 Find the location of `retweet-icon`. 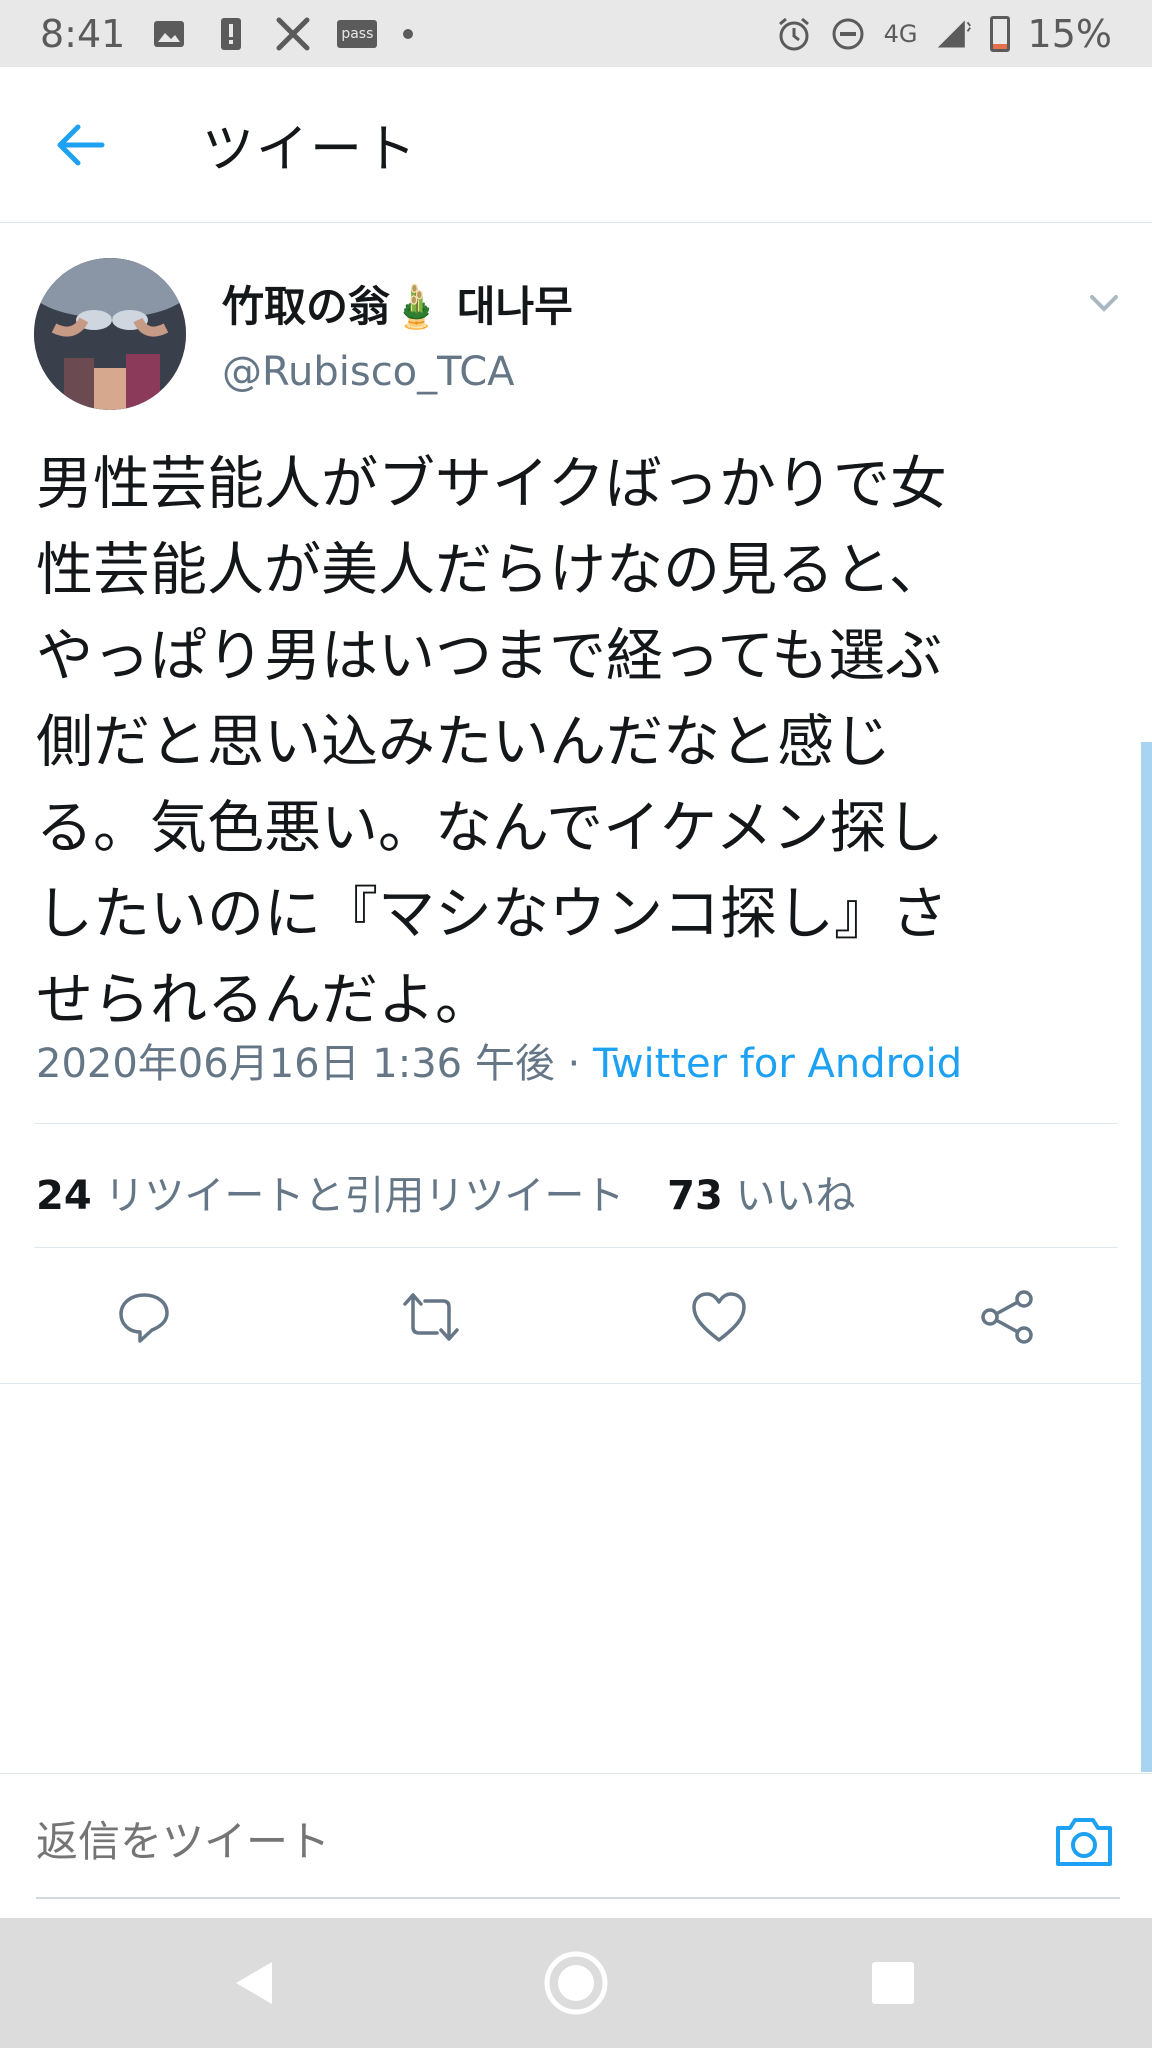

retweet-icon is located at coordinates (431, 1317).